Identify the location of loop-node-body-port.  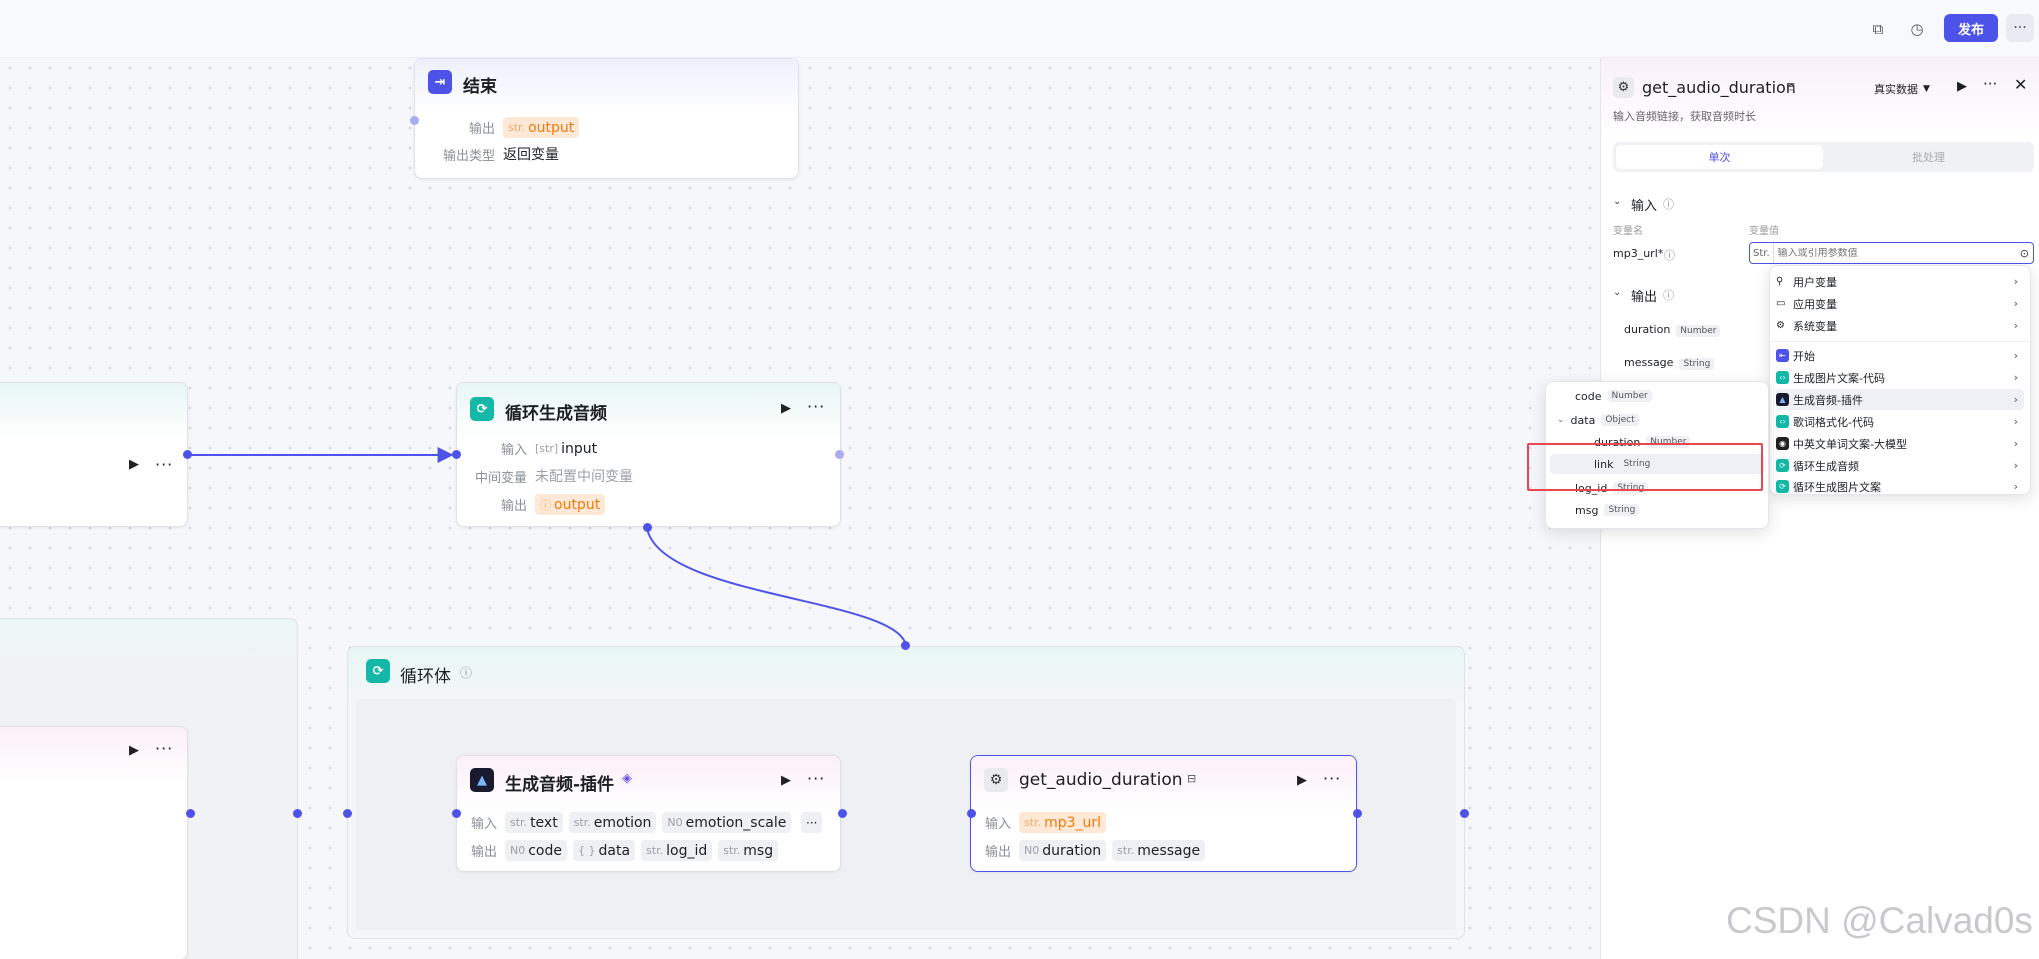
(647, 527).